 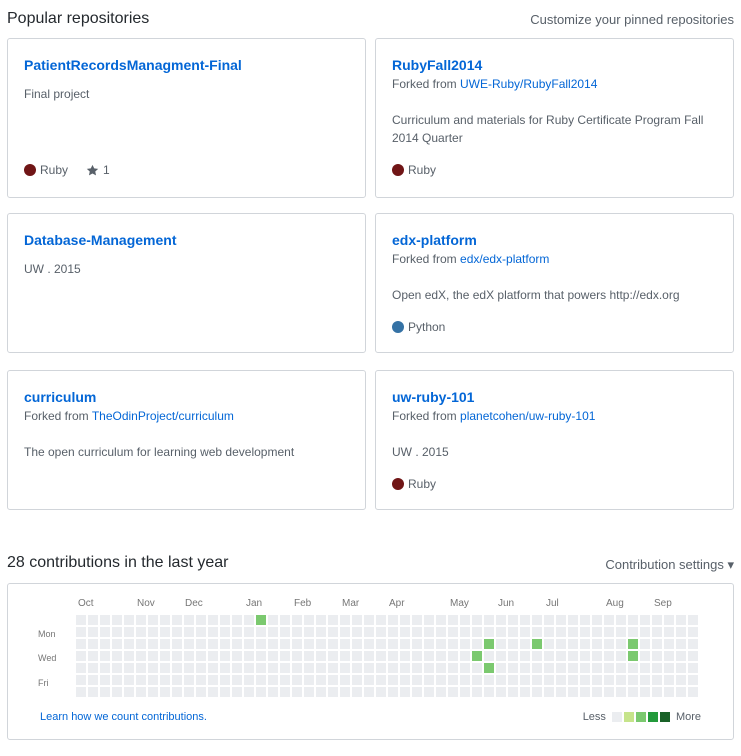 I want to click on learn-contributions-link: Learn how we count contributions., so click(x=123, y=717).